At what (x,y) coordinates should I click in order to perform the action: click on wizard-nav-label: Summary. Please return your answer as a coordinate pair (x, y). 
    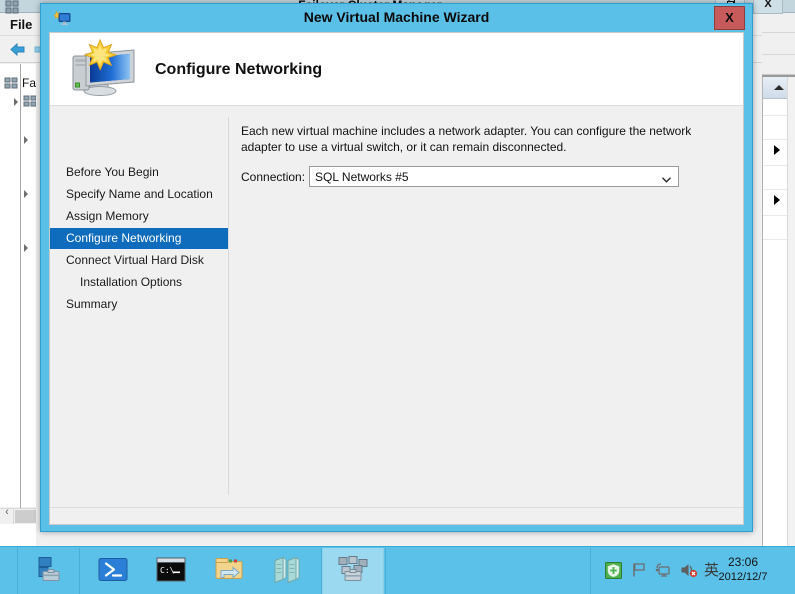
    Looking at the image, I should click on (92, 304).